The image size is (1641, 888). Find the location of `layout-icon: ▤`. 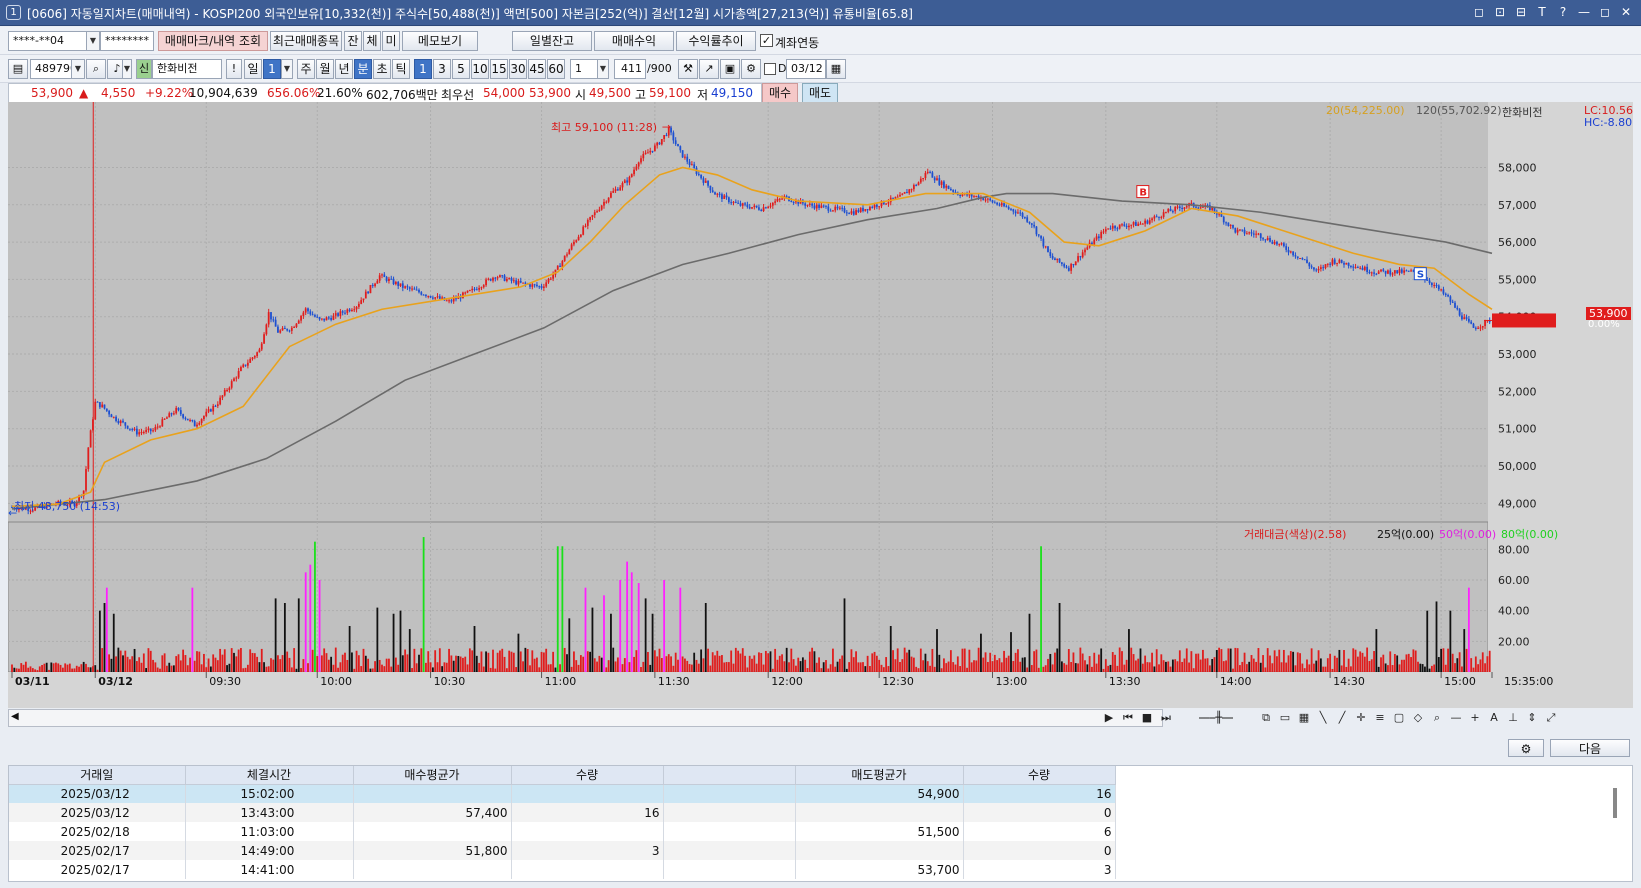

layout-icon: ▤ is located at coordinates (18, 69).